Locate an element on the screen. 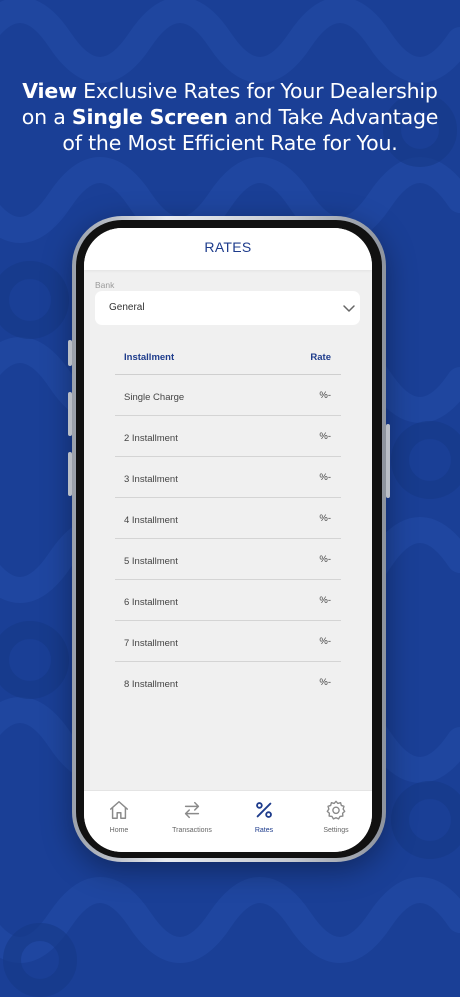  headline-line2-pre: on a is located at coordinates (46, 117).